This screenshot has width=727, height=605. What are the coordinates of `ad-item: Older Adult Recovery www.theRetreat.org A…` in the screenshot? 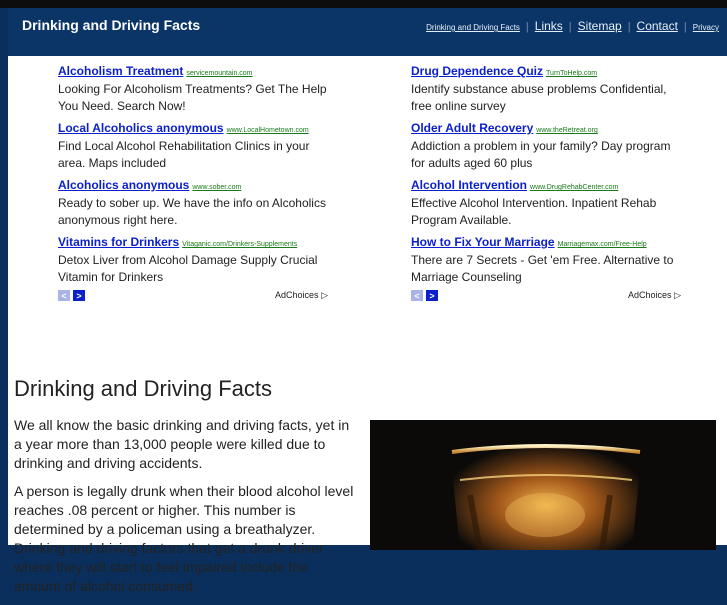 It's located at (546, 145).